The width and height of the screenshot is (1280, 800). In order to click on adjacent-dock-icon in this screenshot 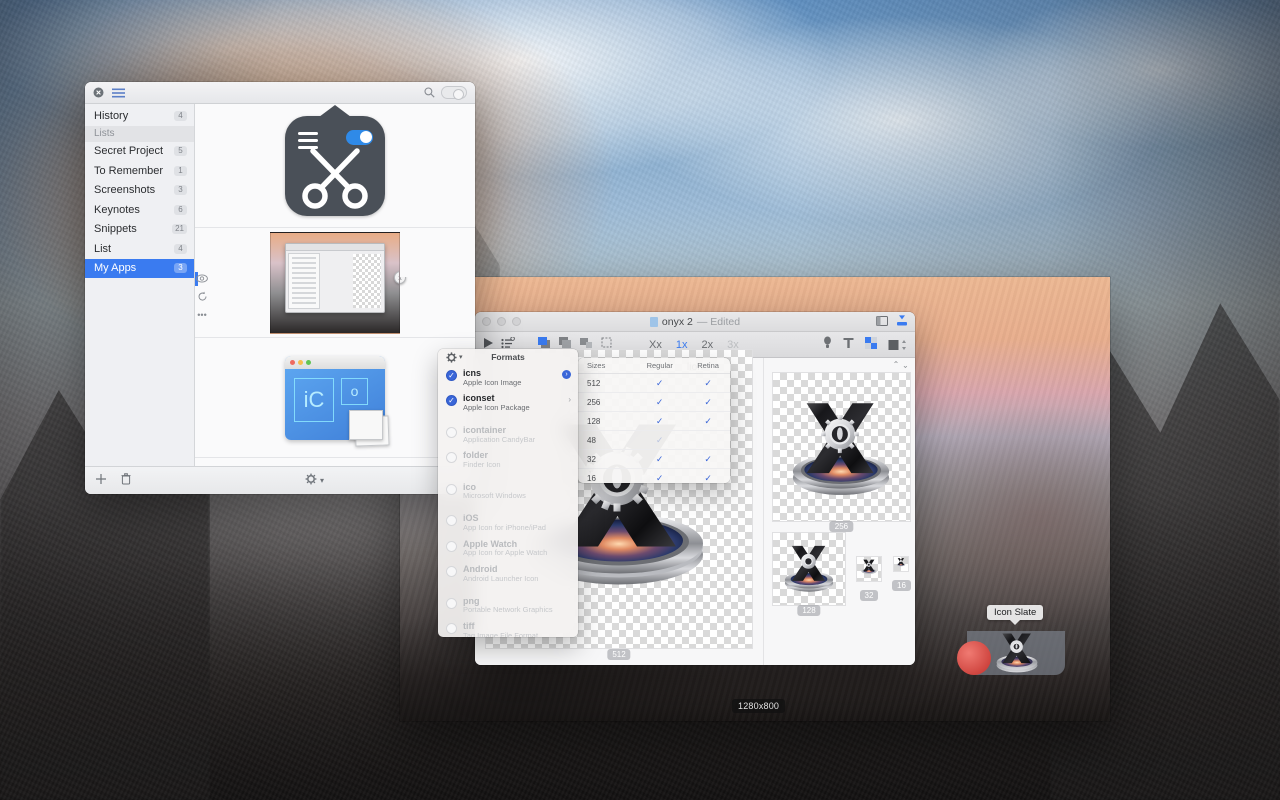, I will do `click(974, 658)`.